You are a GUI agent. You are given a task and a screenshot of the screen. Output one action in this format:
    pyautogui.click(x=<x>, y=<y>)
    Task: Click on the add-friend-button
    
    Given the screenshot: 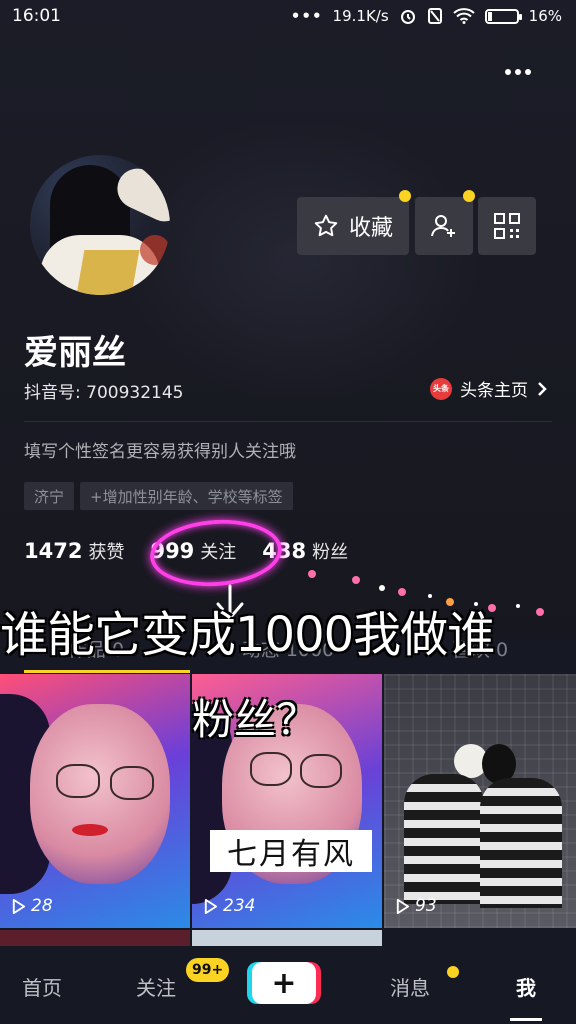 What is the action you would take?
    pyautogui.click(x=444, y=226)
    